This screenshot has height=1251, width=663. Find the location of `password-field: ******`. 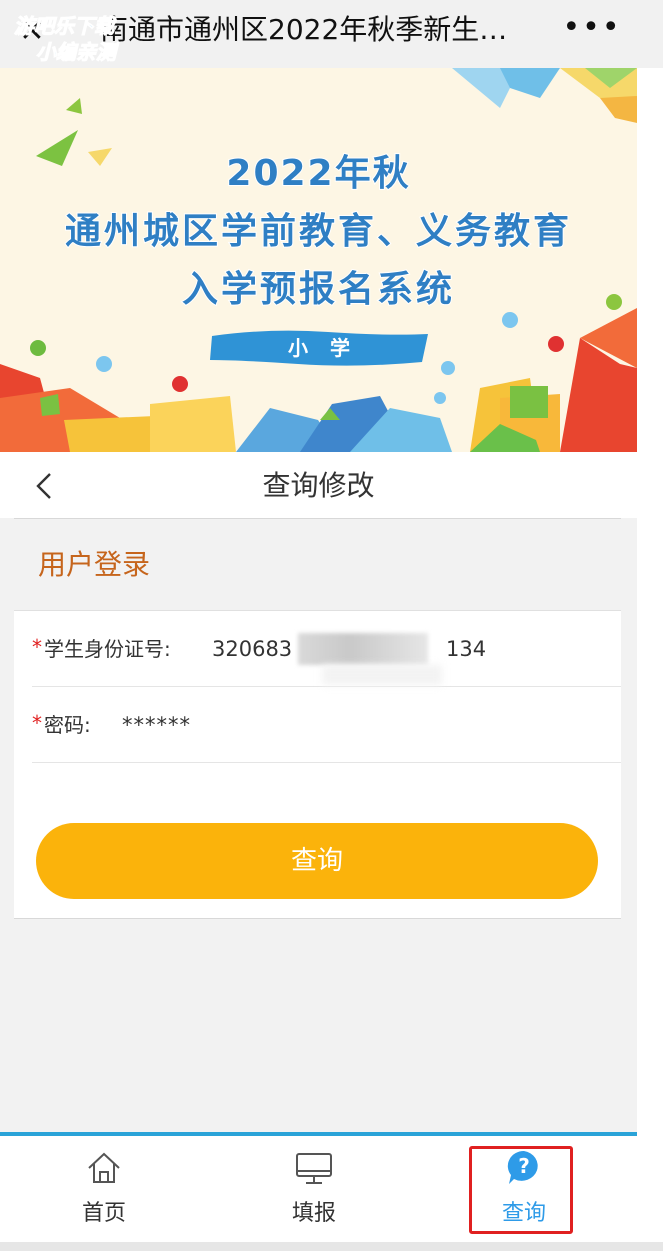

password-field: ****** is located at coordinates (156, 725).